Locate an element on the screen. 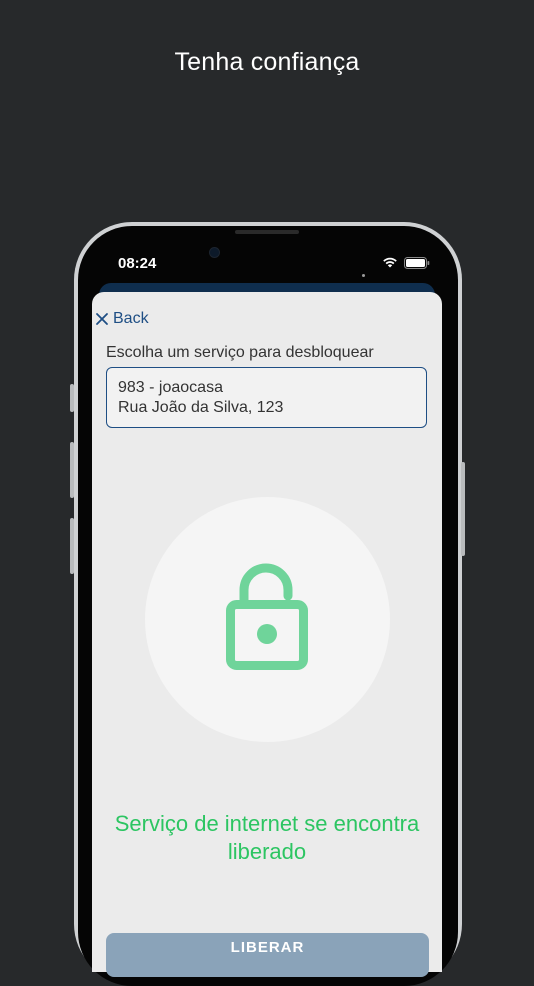  phone-speaker is located at coordinates (267, 232).